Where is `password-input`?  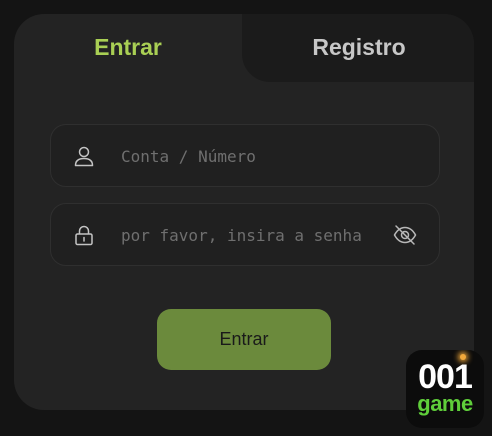
password-input is located at coordinates (250, 235).